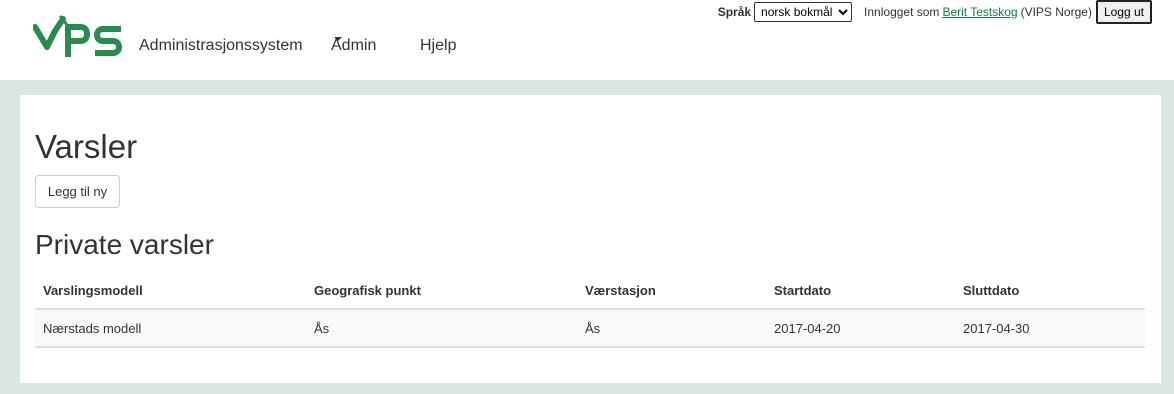 The width and height of the screenshot is (1174, 394). Describe the element at coordinates (734, 12) in the screenshot. I see `language-label: Språk` at that location.